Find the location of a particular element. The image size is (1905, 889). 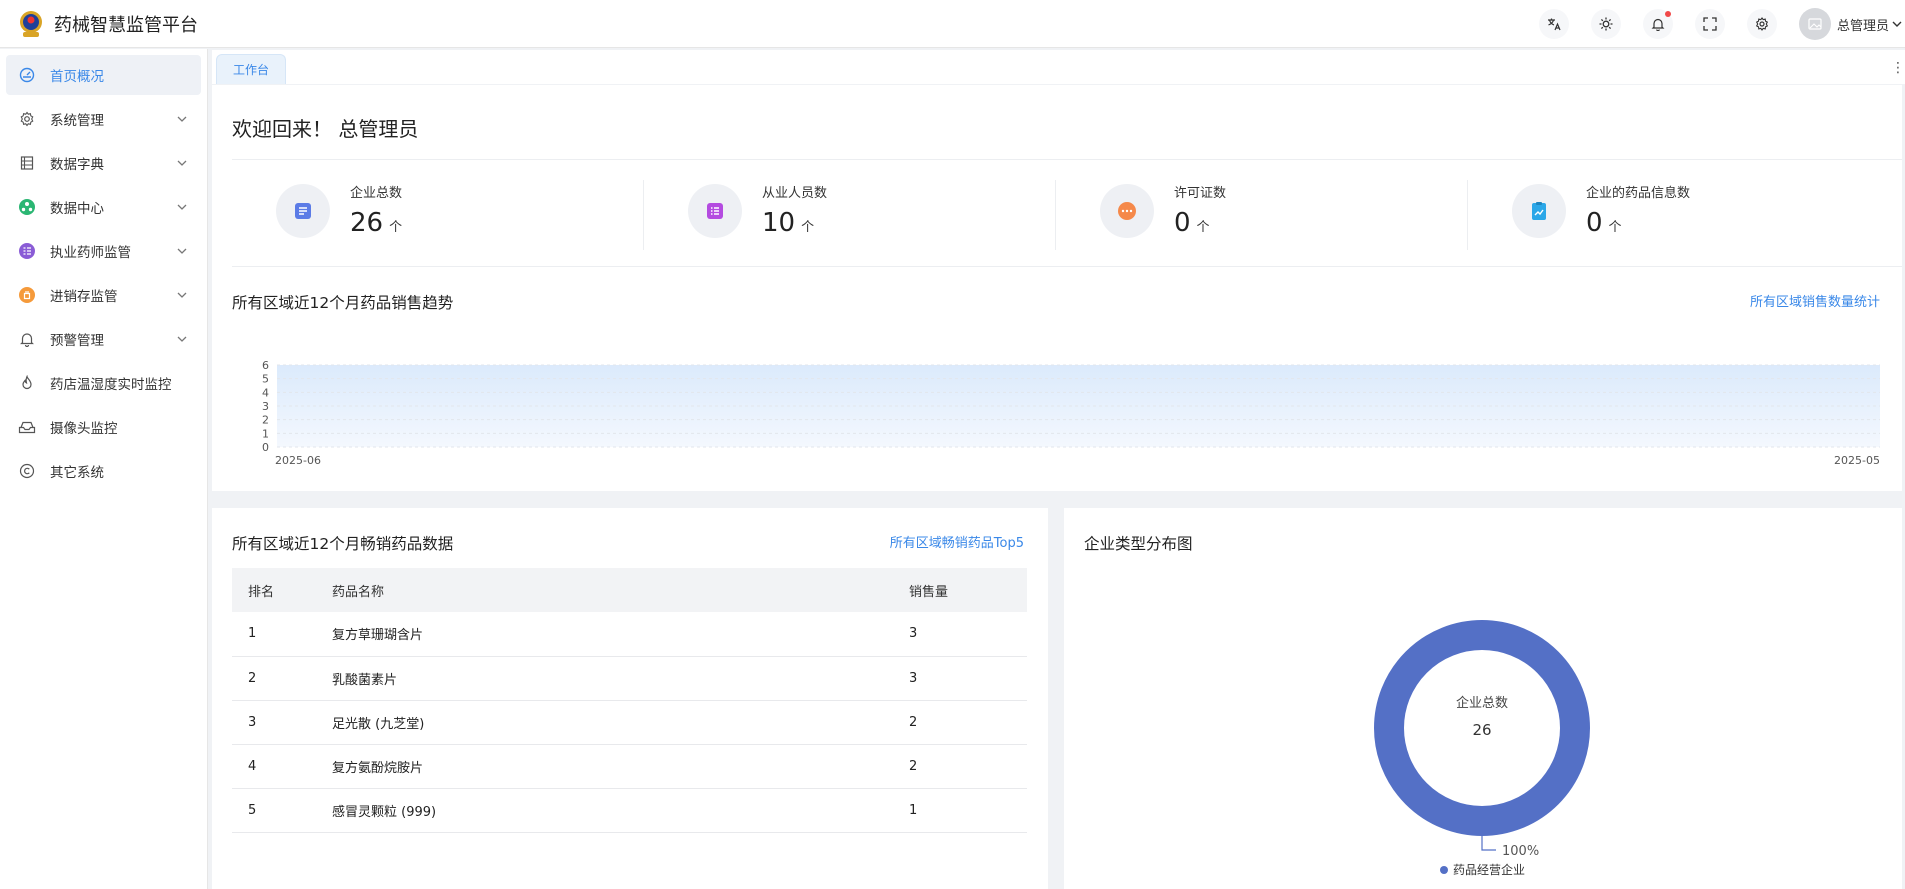

y-tick-label: 1 is located at coordinates (265, 433).